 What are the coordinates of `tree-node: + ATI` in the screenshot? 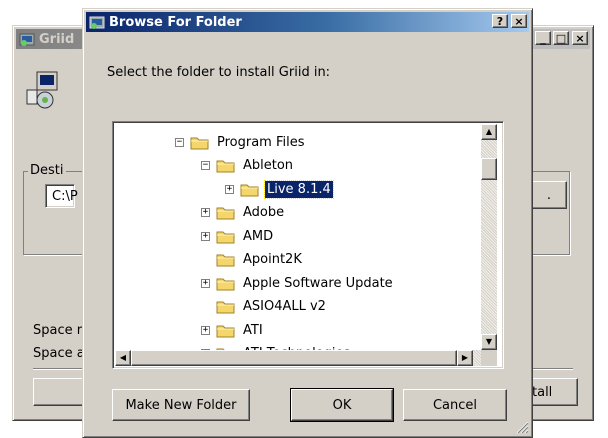 It's located at (233, 330).